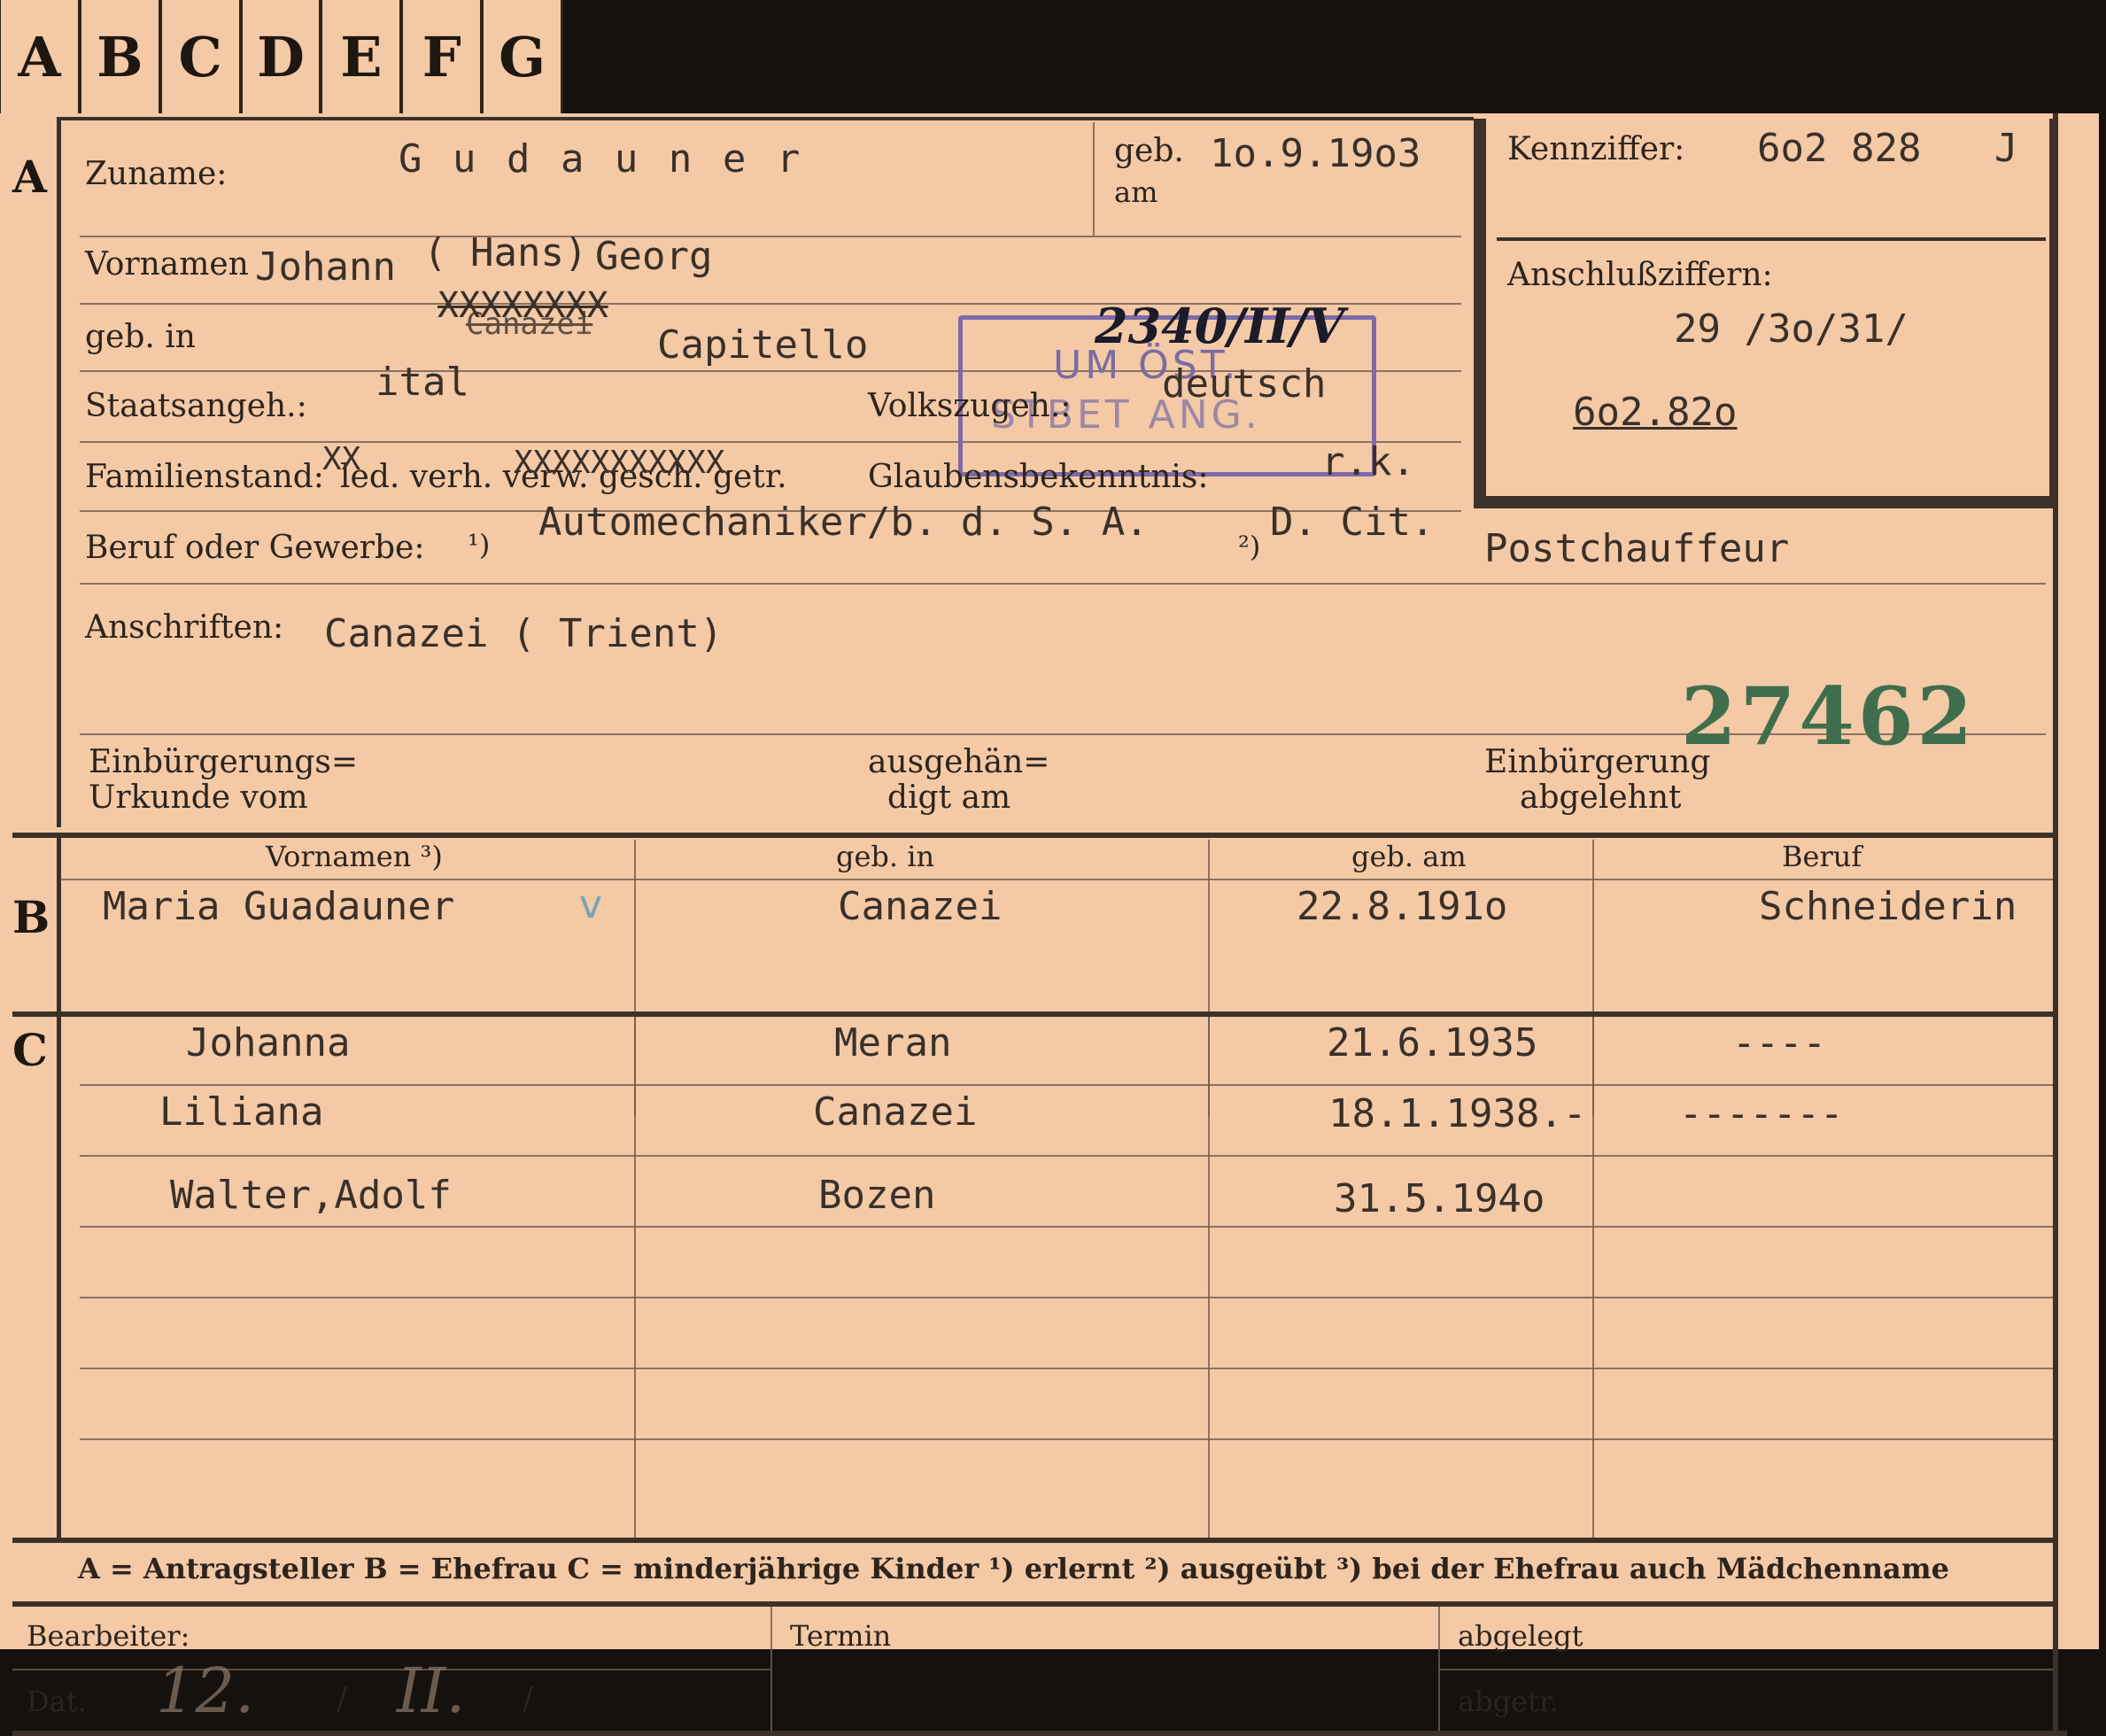 This screenshot has height=1736, width=2106. I want to click on register-tab-f: F, so click(443, 56).